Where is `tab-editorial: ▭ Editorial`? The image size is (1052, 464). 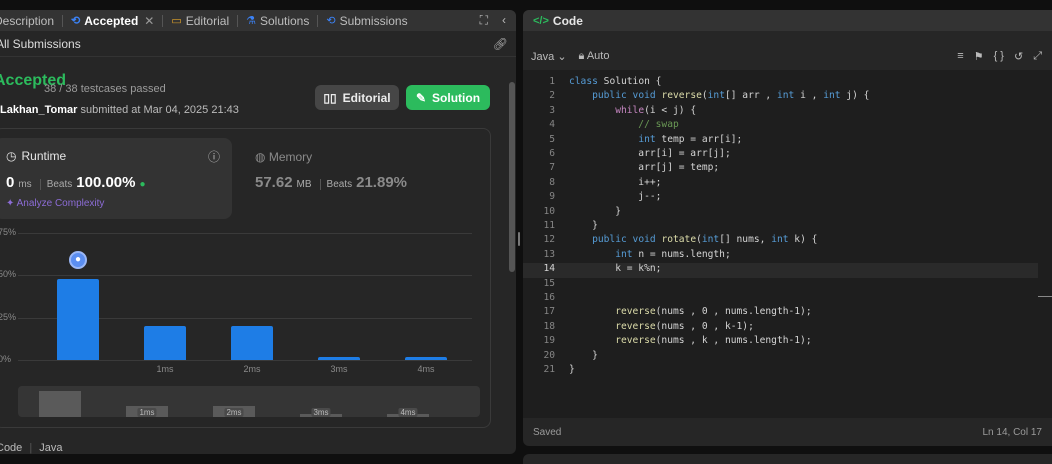 tab-editorial: ▭ Editorial is located at coordinates (200, 20).